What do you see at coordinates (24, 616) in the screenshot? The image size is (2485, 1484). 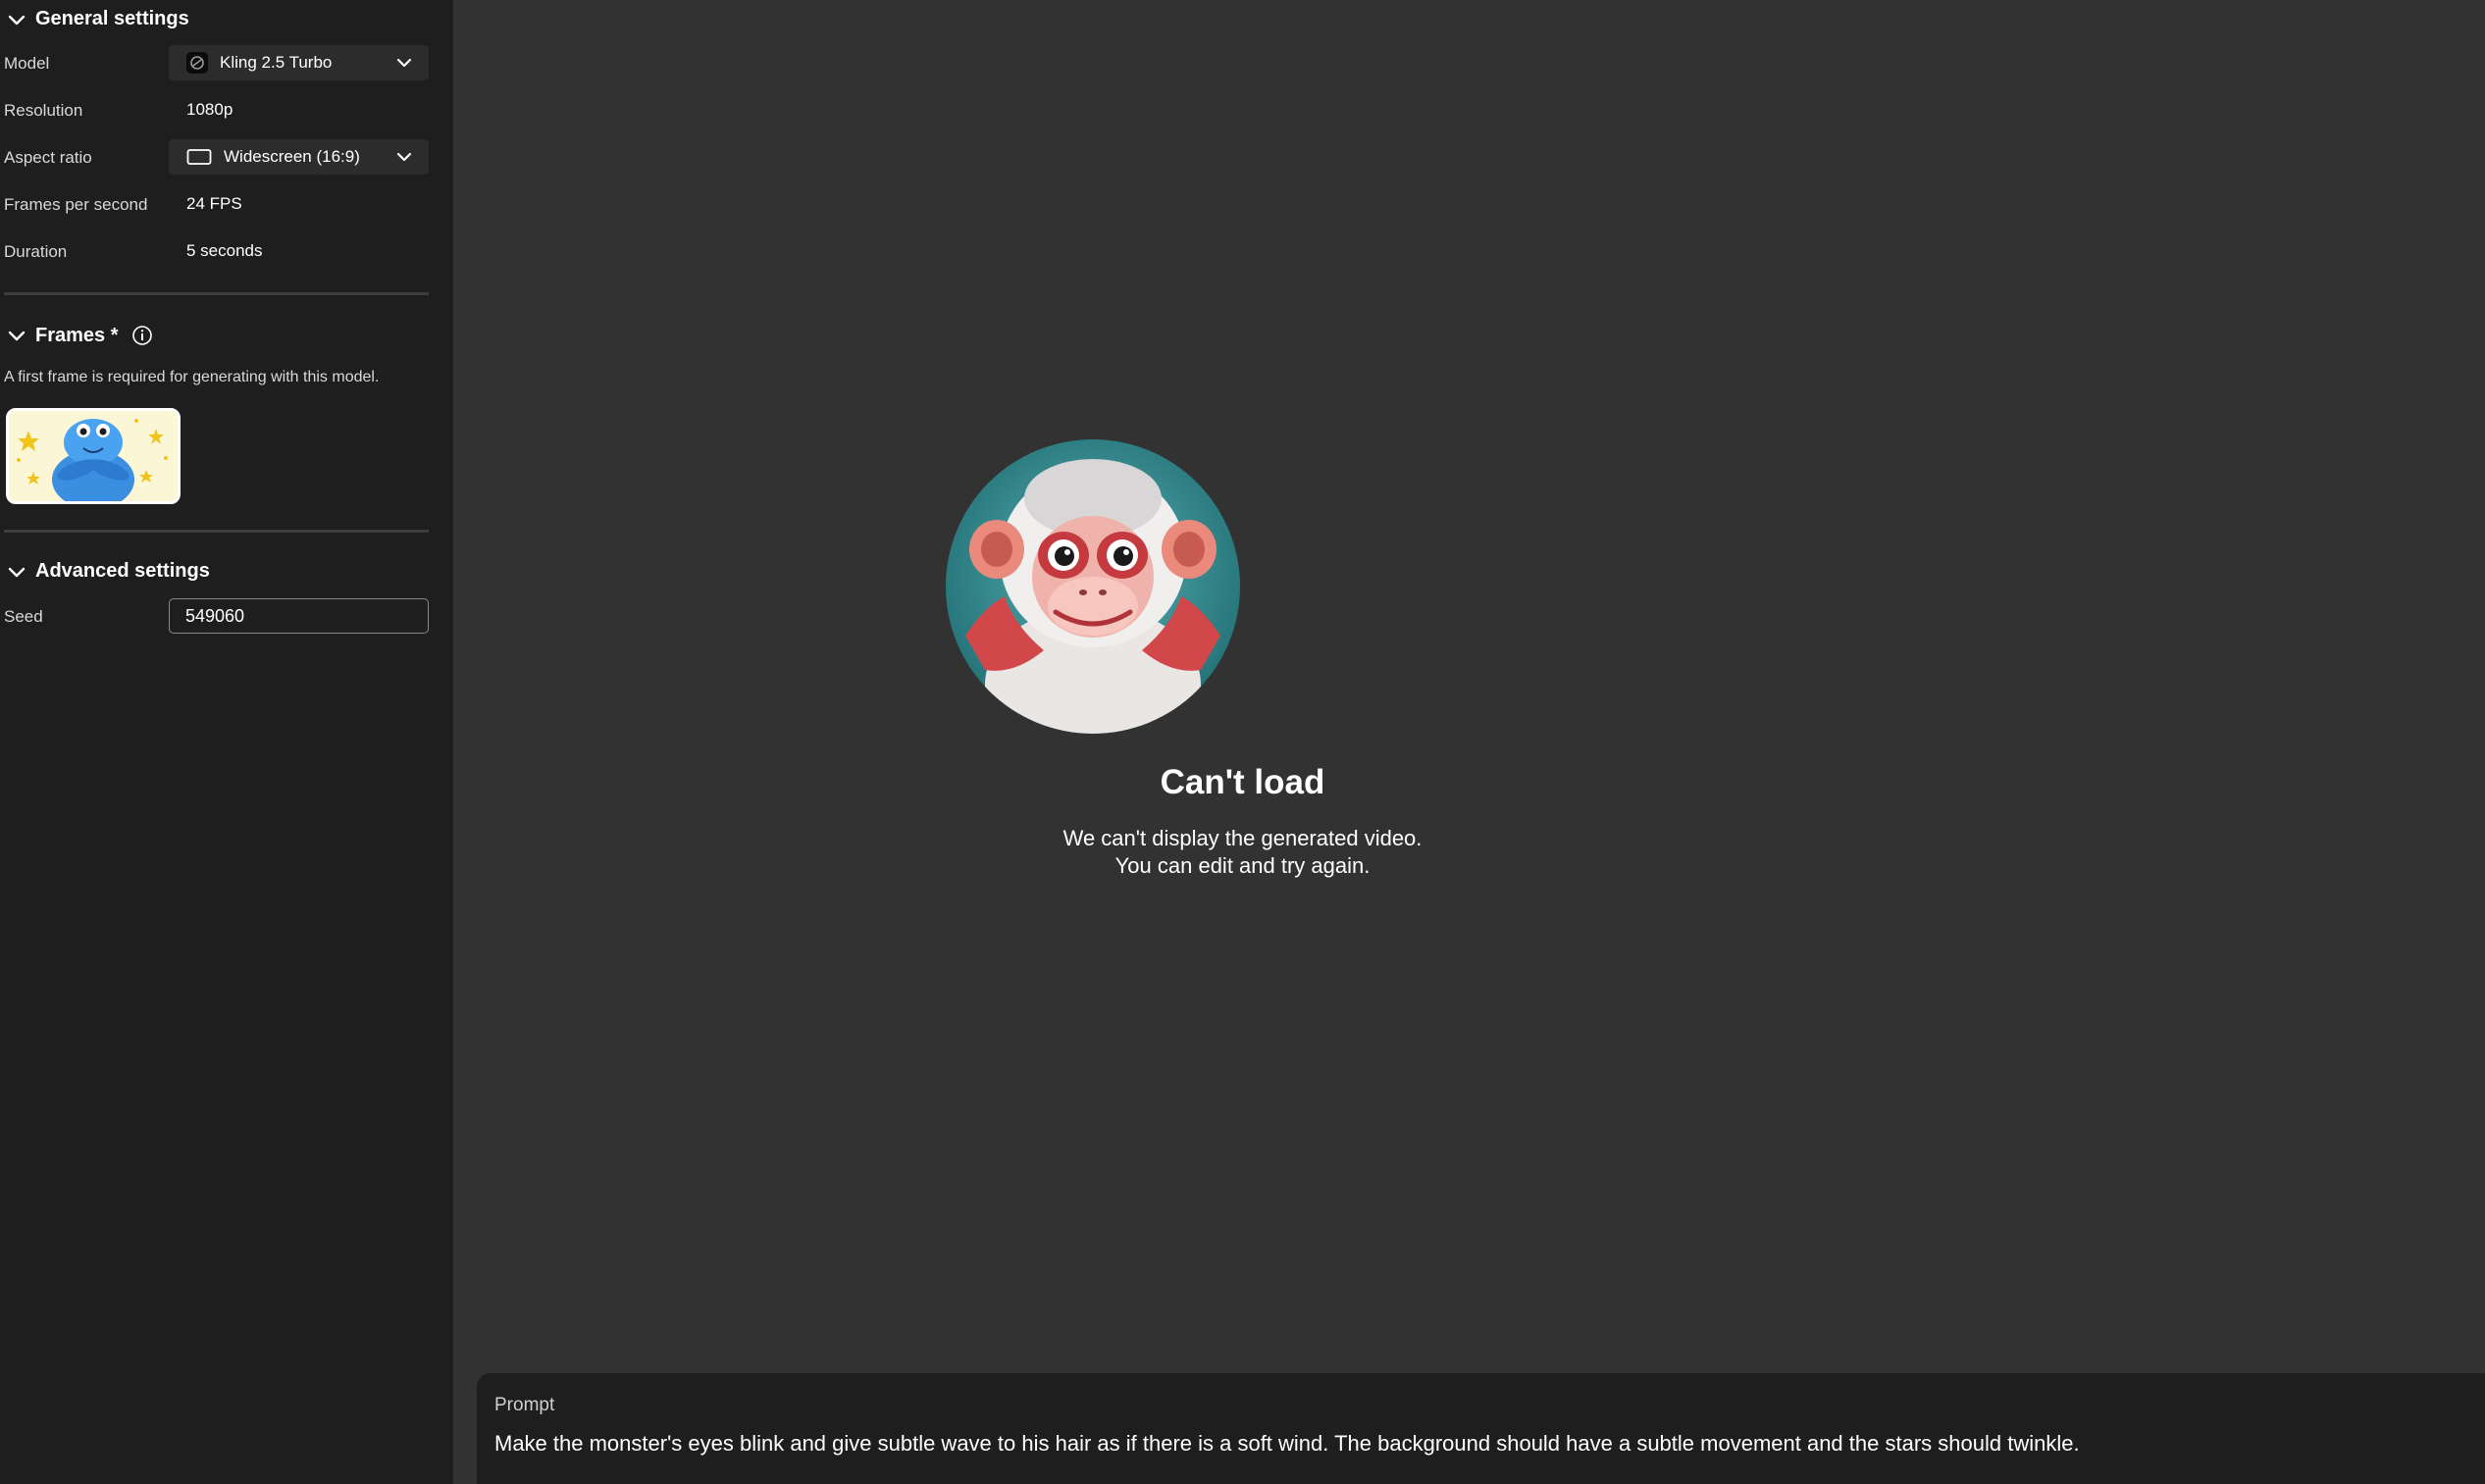 I see `seed-label: Seed` at bounding box center [24, 616].